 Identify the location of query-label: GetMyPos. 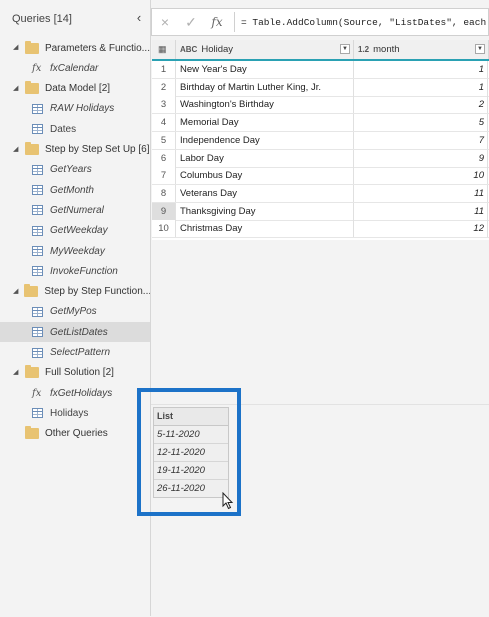
(73, 312).